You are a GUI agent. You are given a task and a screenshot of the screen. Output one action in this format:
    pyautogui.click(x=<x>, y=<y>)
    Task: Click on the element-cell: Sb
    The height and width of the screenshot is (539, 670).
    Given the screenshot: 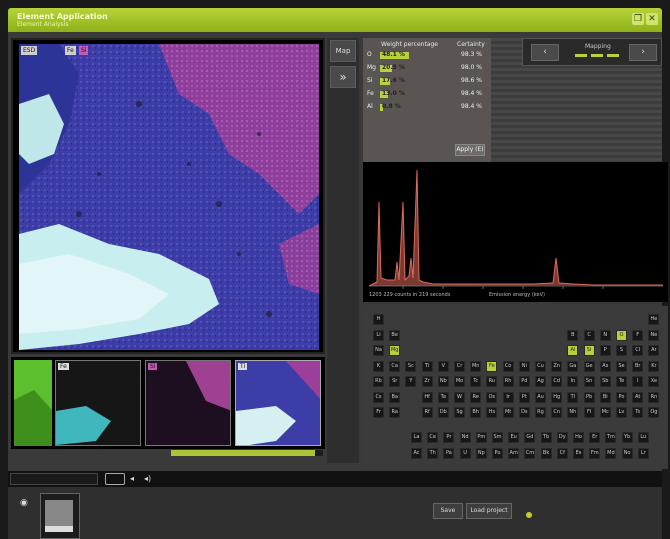 What is the action you would take?
    pyautogui.click(x=605, y=381)
    